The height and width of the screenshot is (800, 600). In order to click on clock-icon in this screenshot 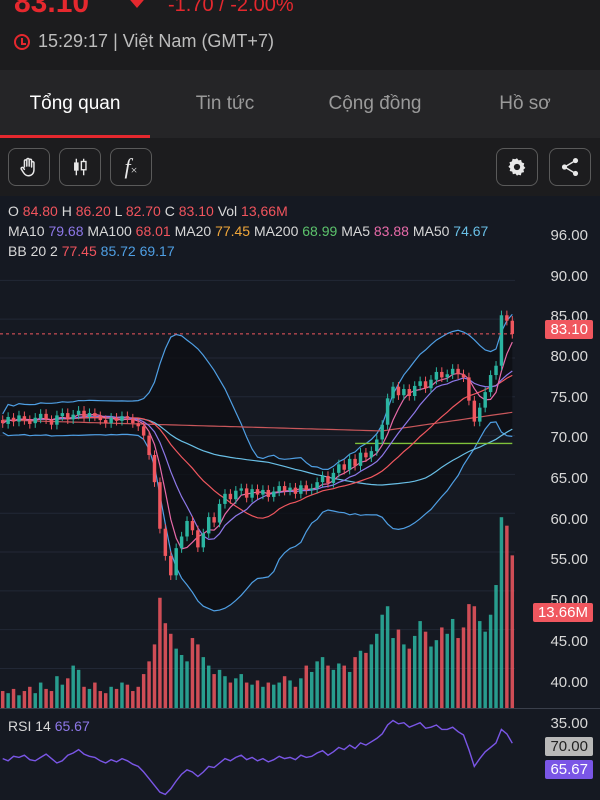, I will do `click(22, 41)`.